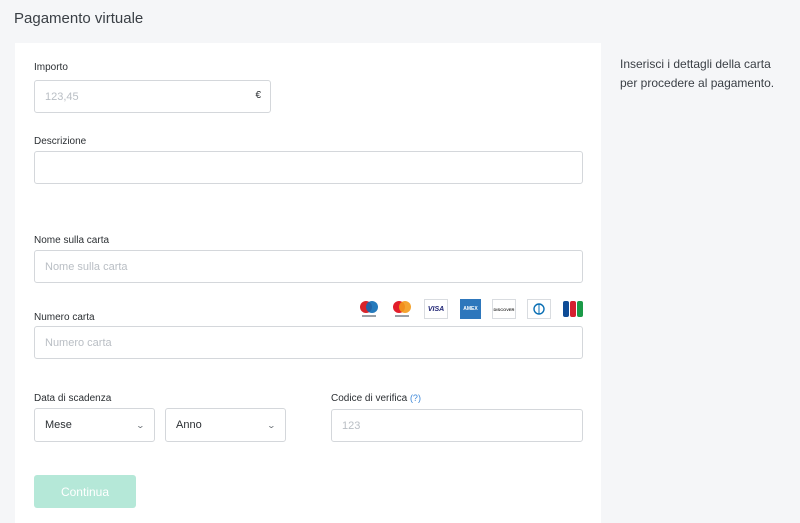 The width and height of the screenshot is (800, 523). Describe the element at coordinates (402, 309) in the screenshot. I see `mastercard-icon` at that location.